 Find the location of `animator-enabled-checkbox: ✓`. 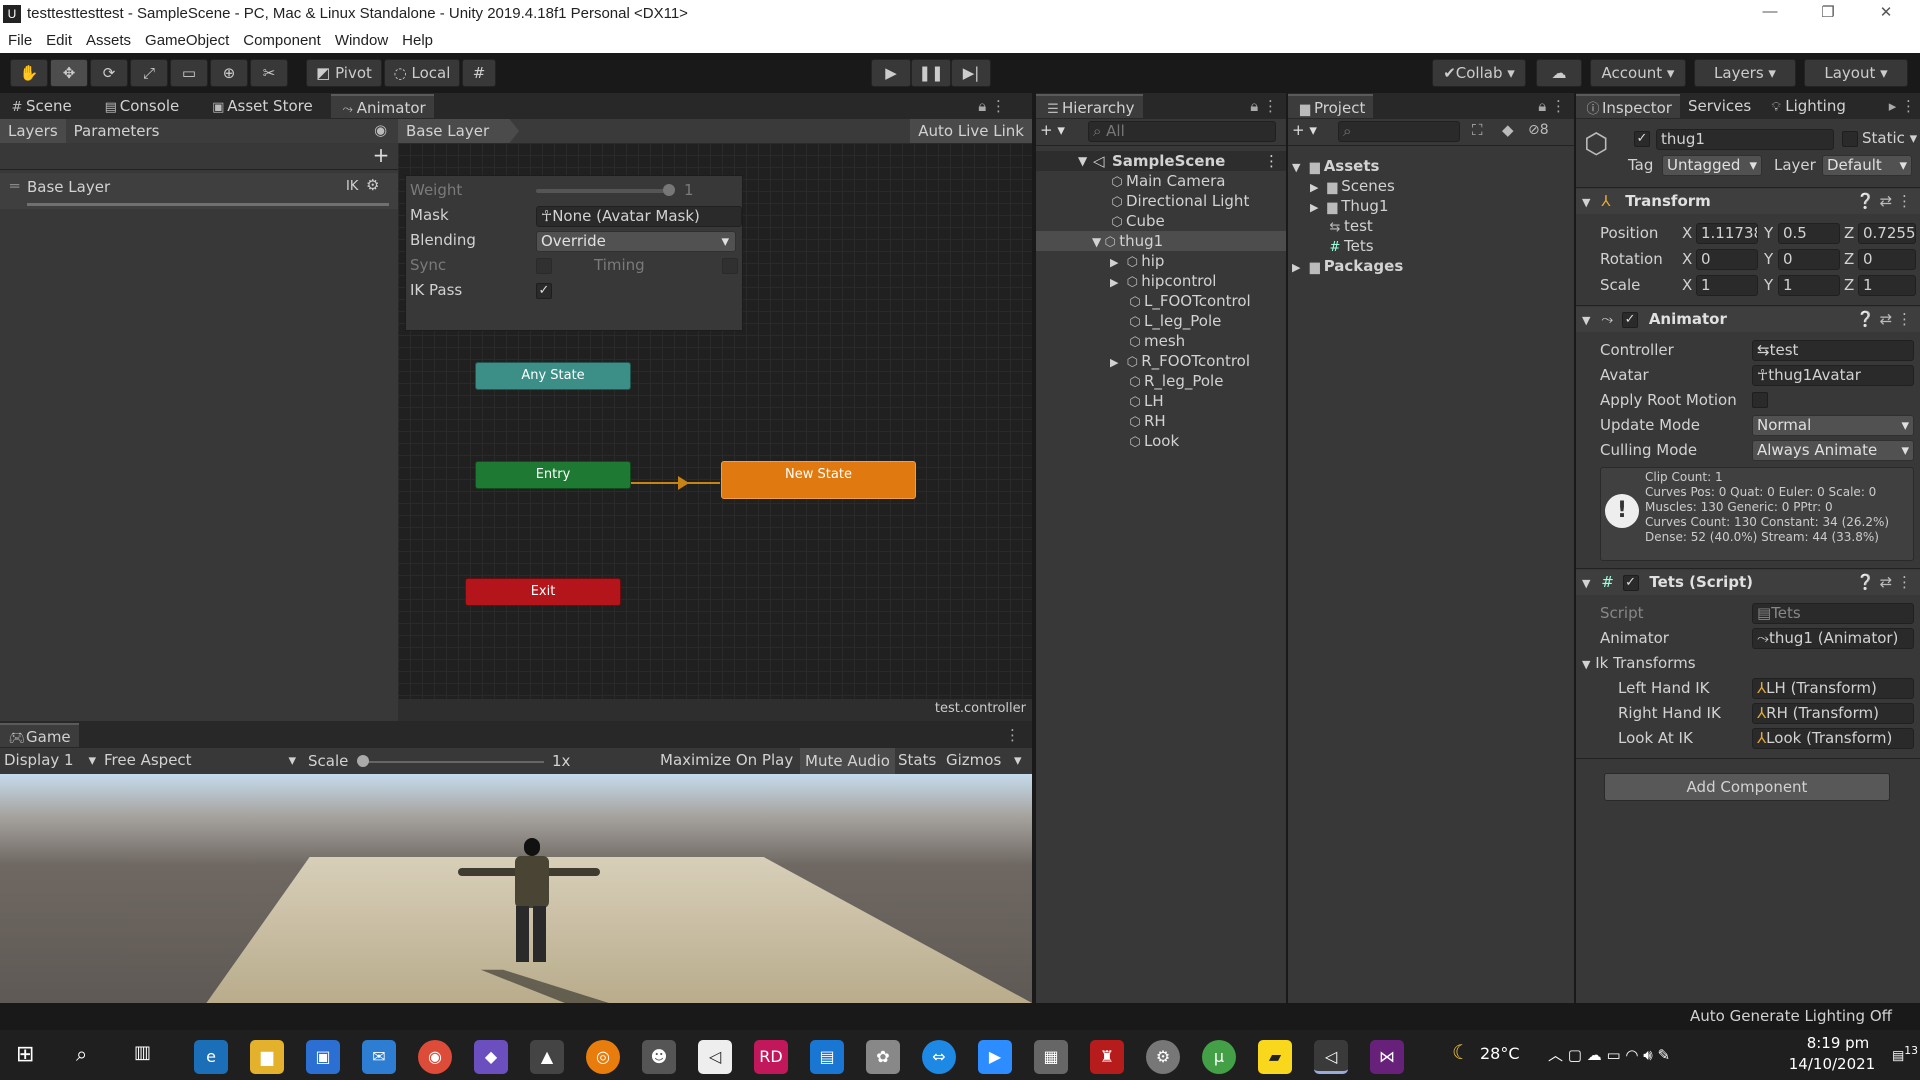

animator-enabled-checkbox: ✓ is located at coordinates (1630, 319).